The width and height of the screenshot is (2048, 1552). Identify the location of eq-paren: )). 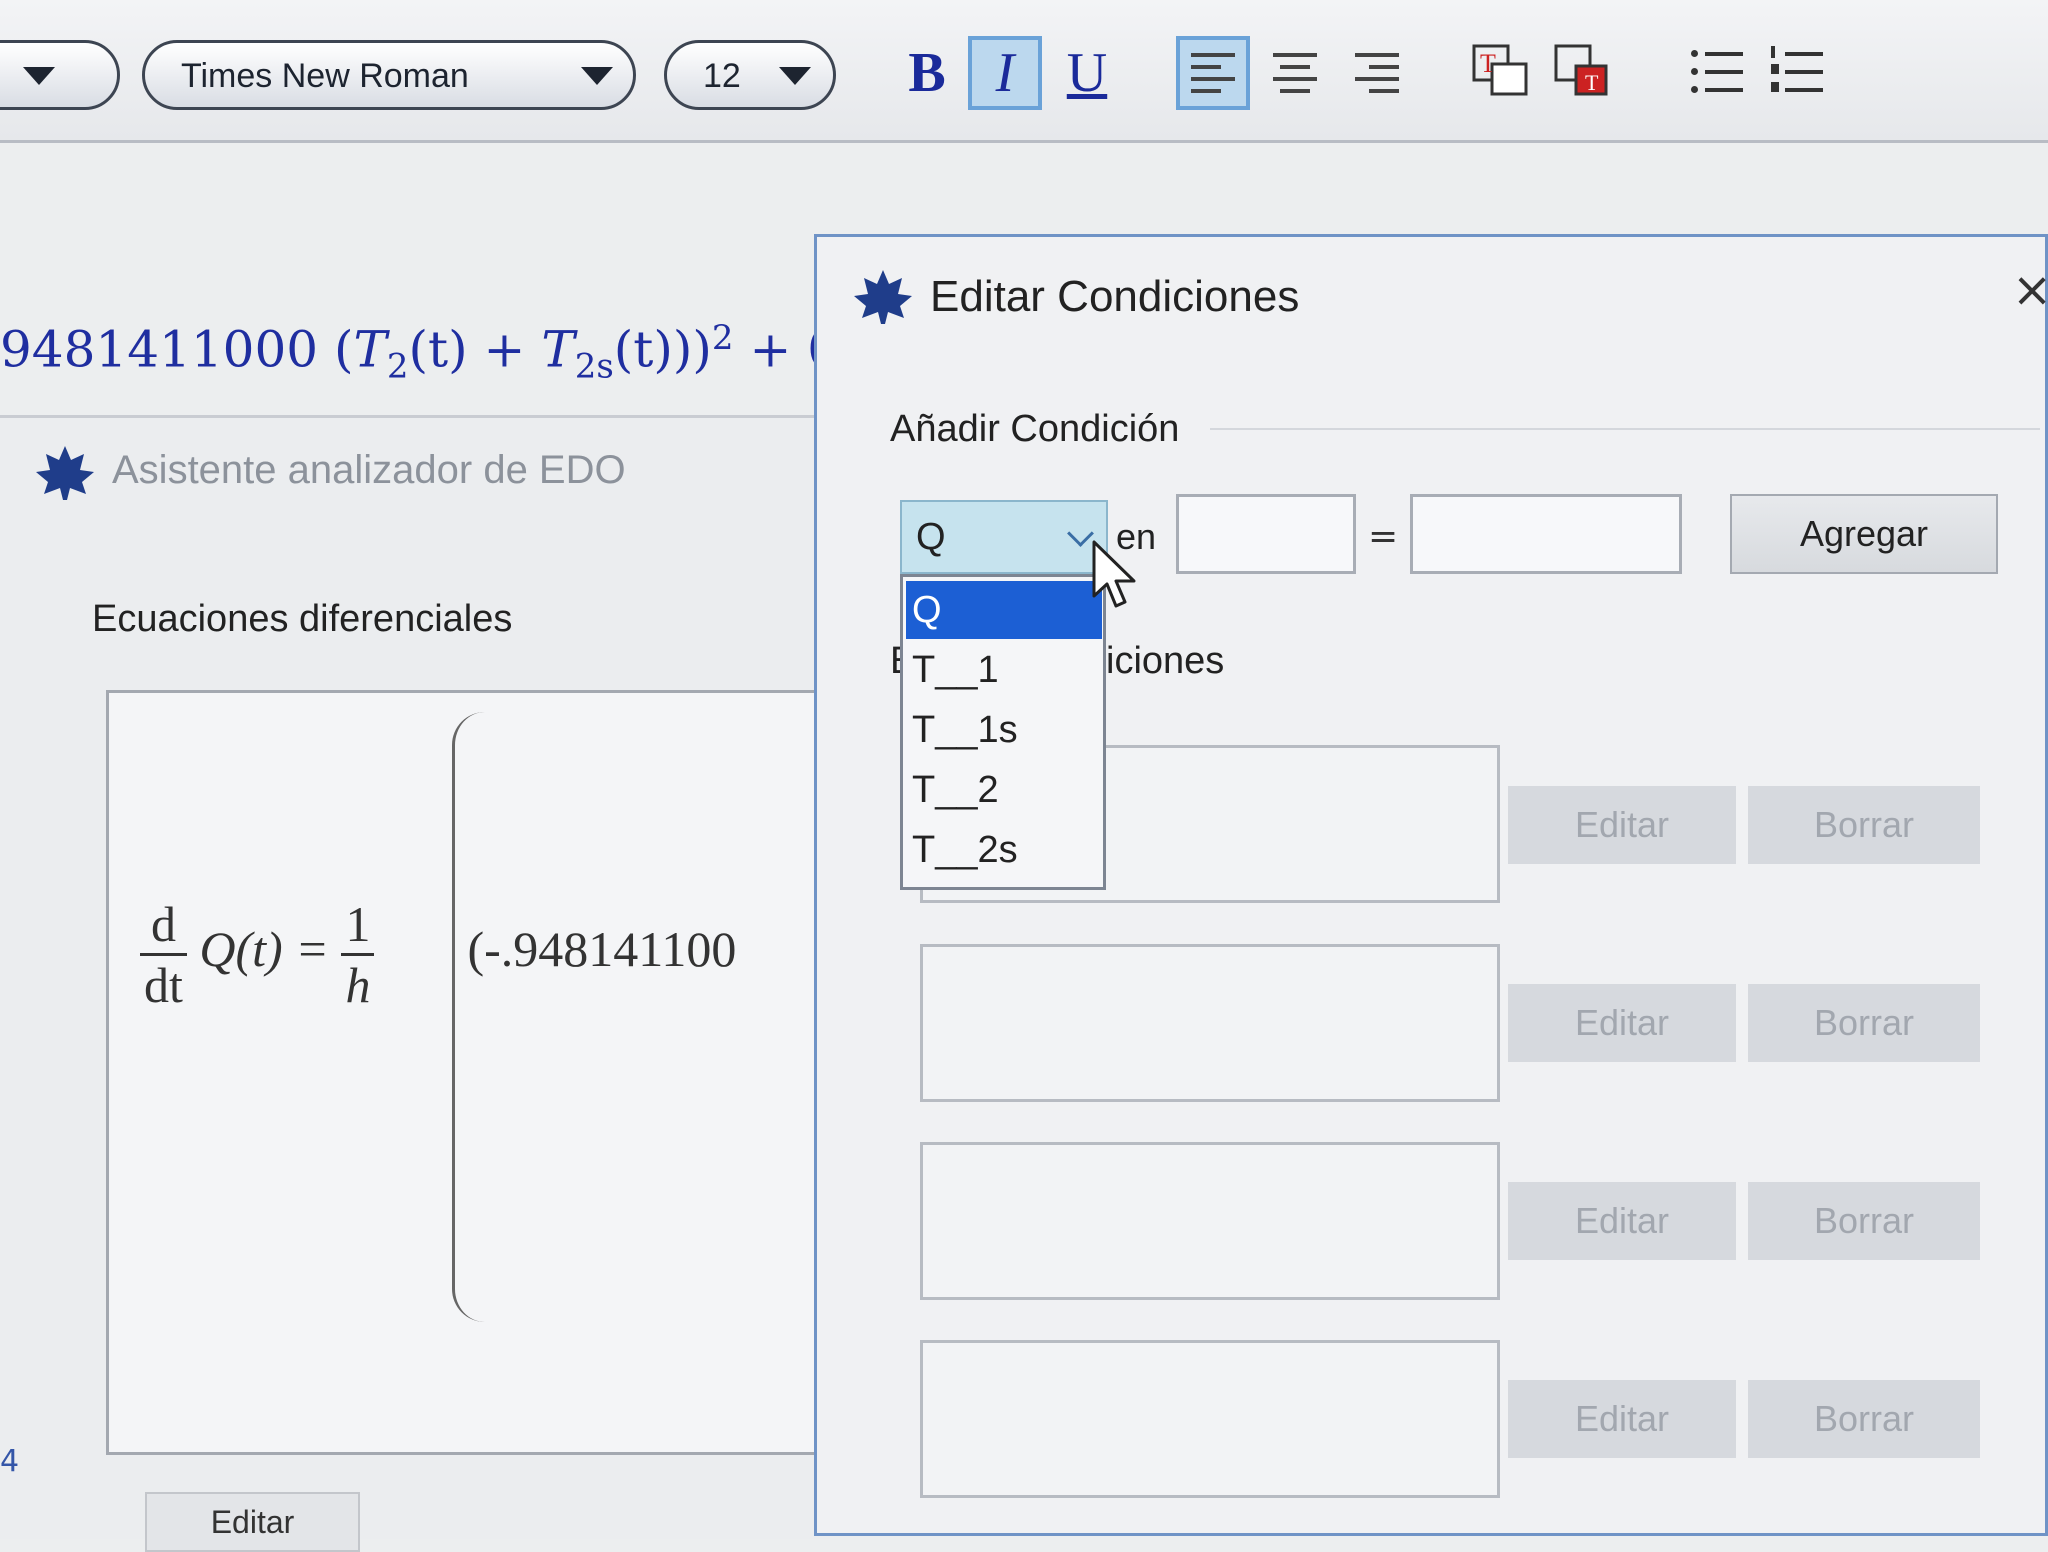
(692, 349).